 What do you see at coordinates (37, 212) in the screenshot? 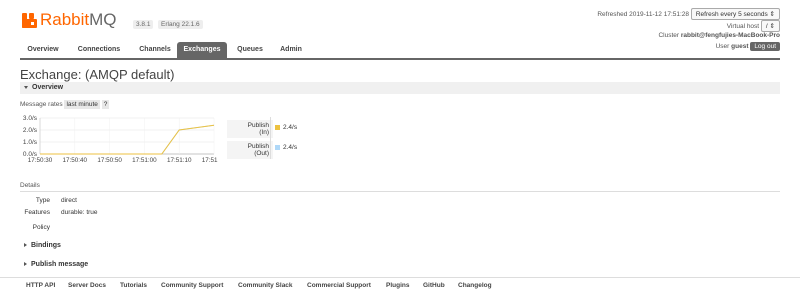
I see `features-label: Features` at bounding box center [37, 212].